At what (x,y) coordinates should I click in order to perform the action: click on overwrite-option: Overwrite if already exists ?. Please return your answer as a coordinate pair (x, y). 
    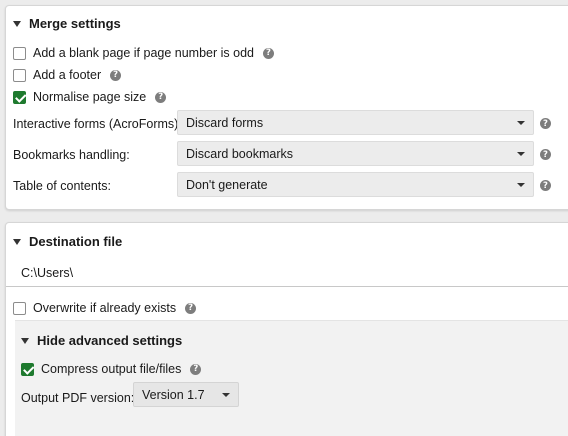
    Looking at the image, I should click on (105, 308).